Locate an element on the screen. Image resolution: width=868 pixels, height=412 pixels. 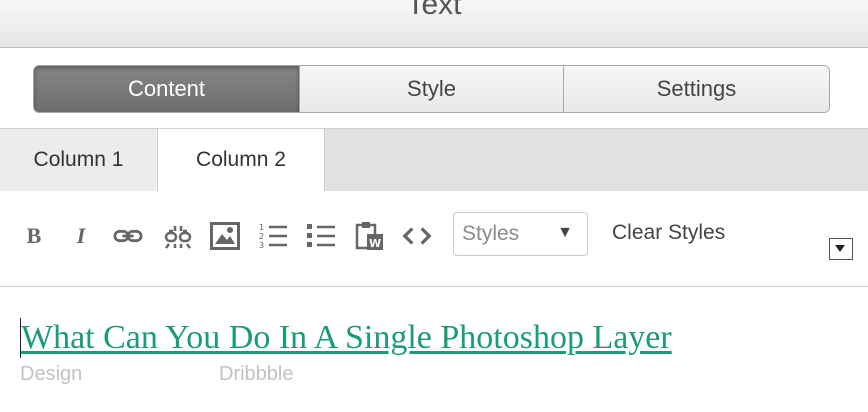
paste-from-word-button: W is located at coordinates (370, 236).